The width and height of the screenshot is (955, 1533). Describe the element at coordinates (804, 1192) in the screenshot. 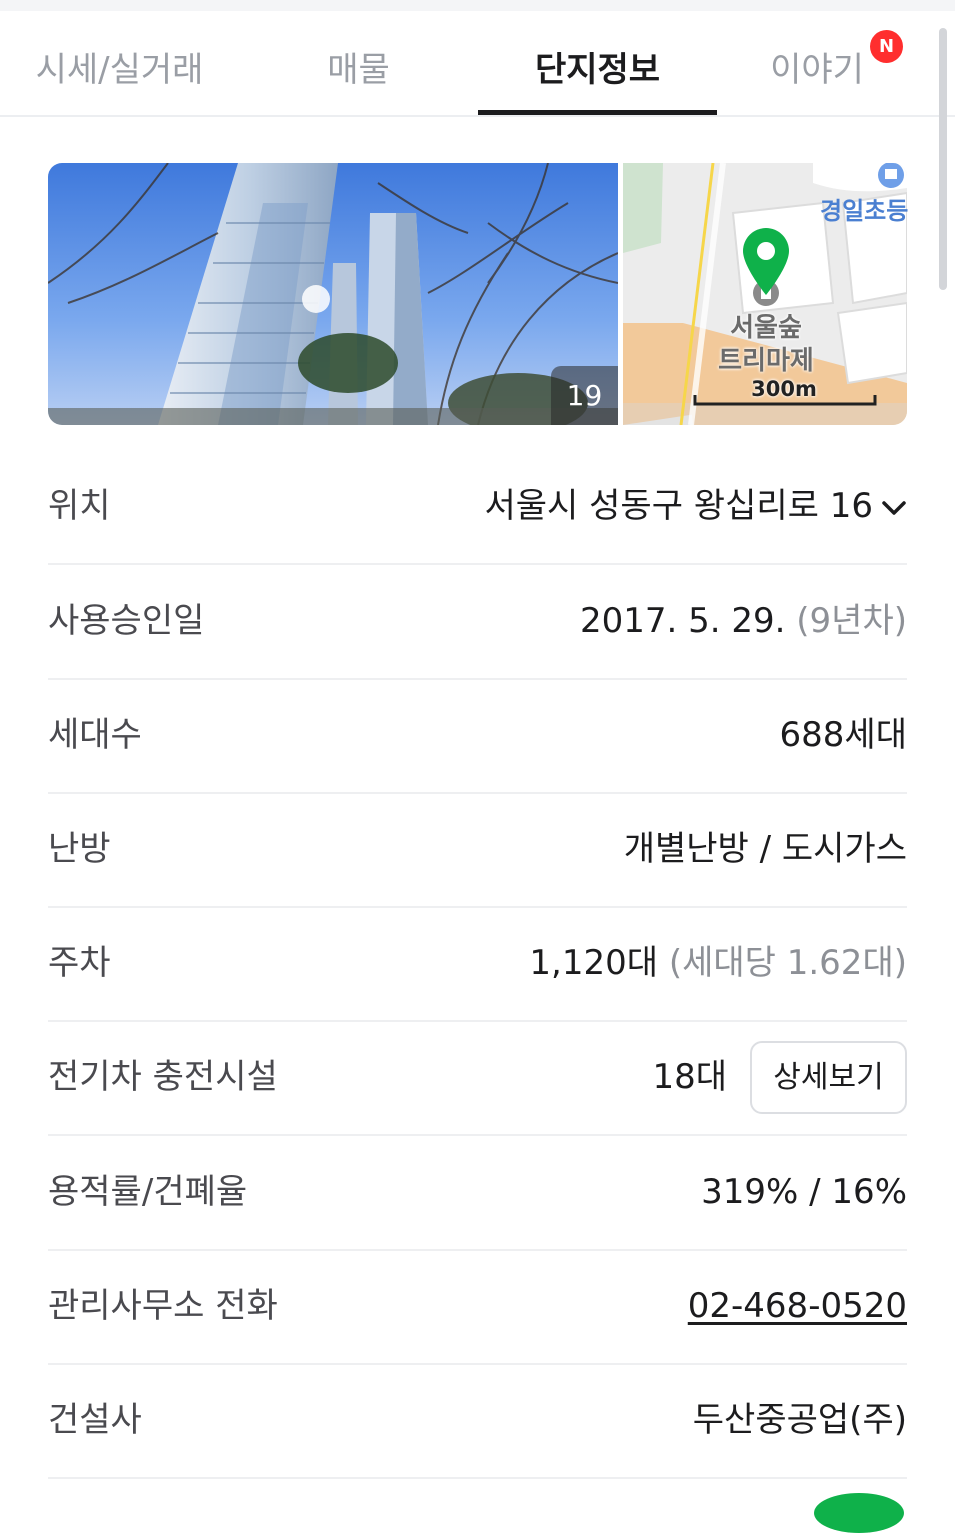

I see `ratio-value: 319% / 16%` at that location.